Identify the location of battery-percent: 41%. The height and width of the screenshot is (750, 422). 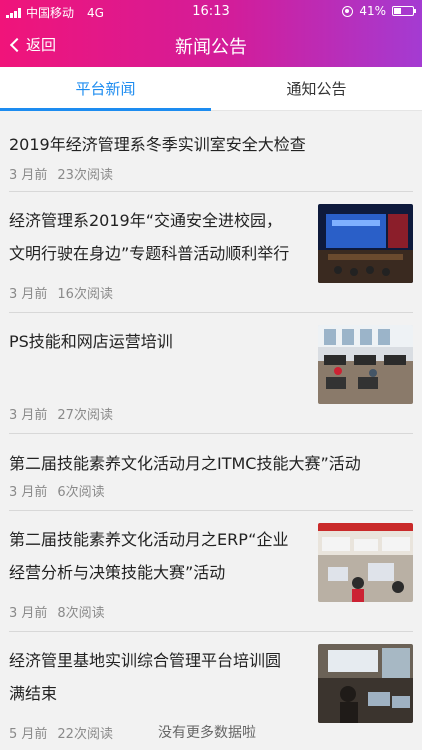
(372, 11).